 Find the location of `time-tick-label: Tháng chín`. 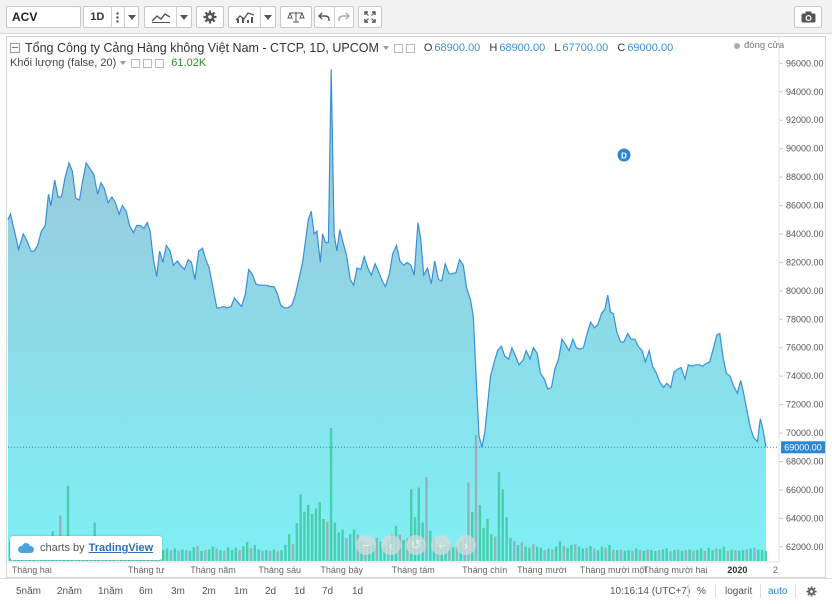

time-tick-label: Tháng chín is located at coordinates (484, 570).